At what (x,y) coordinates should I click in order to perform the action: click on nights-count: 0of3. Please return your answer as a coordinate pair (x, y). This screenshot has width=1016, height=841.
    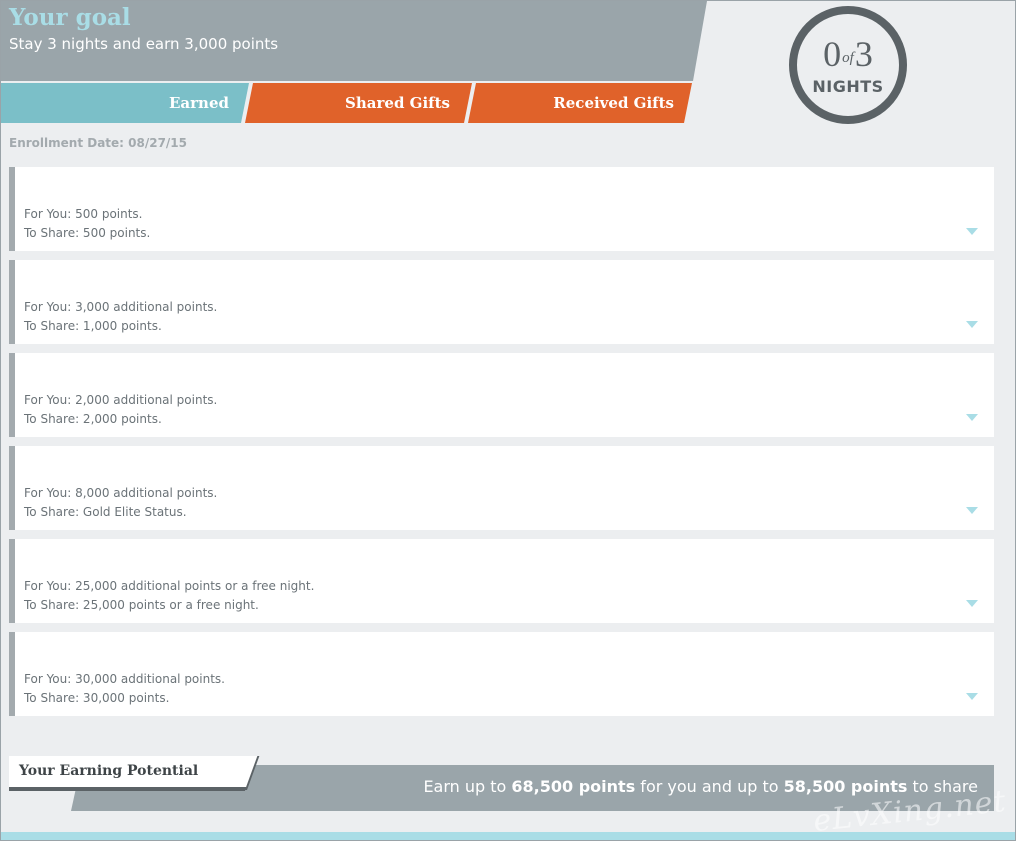
    Looking at the image, I should click on (848, 56).